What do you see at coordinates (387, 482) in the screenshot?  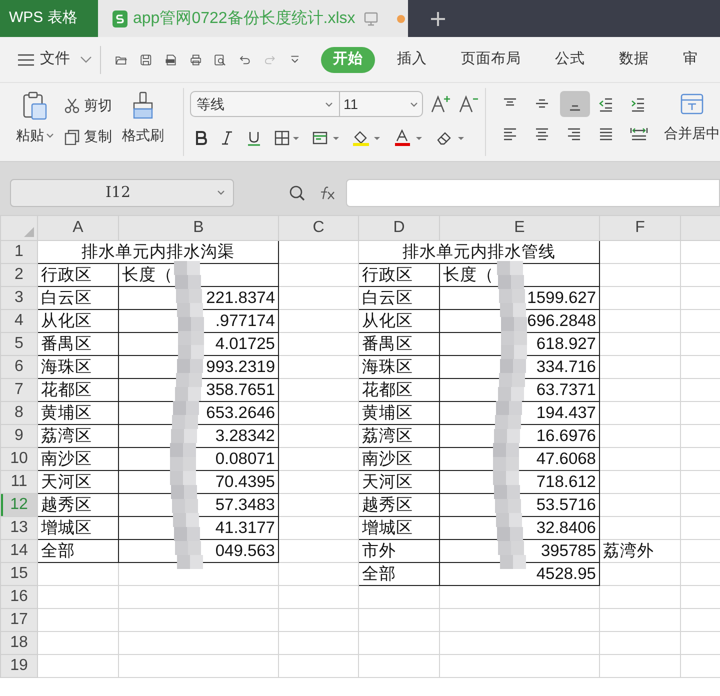 I see `table-cell: 天河区` at bounding box center [387, 482].